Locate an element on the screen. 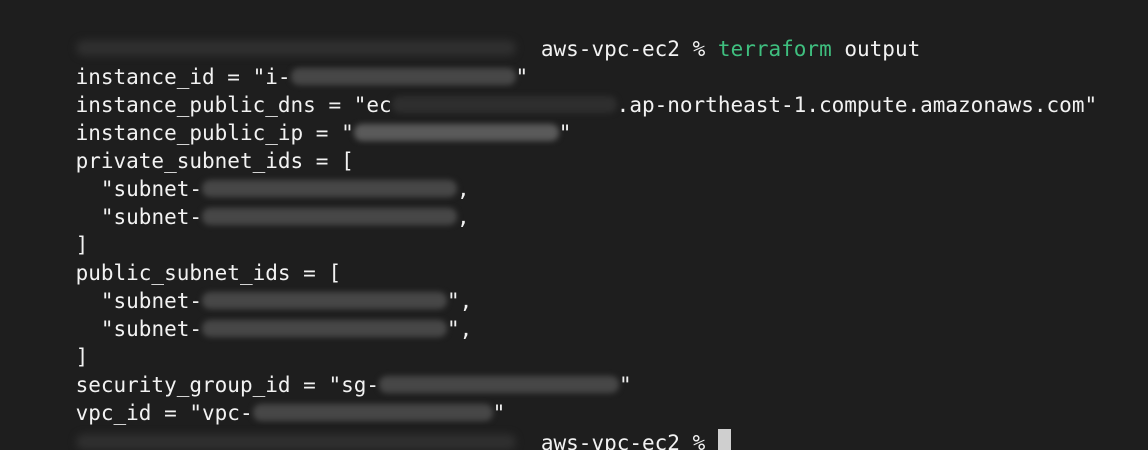 The height and width of the screenshot is (450, 1148). output-instance-public-ip: instance_public_ip = " " is located at coordinates (323, 133).